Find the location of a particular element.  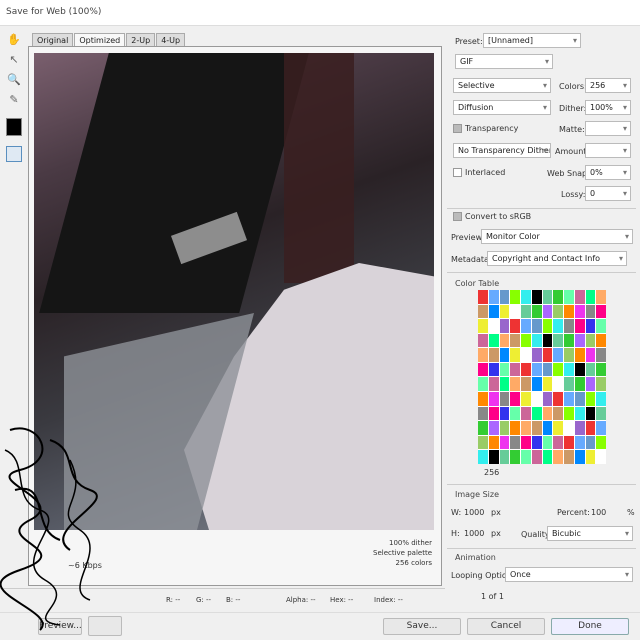

done-button: Done is located at coordinates (590, 626).